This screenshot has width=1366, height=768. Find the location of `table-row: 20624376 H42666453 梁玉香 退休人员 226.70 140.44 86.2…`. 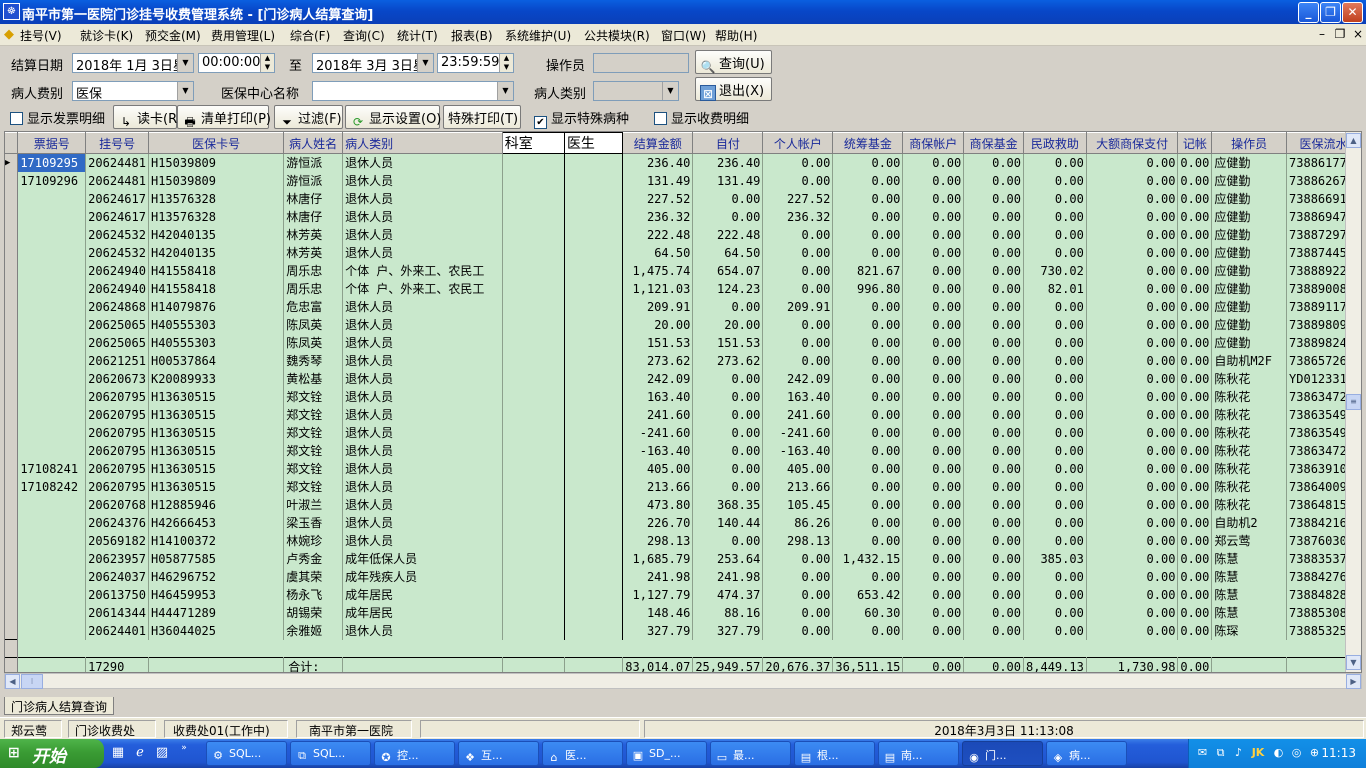

table-row: 20624376 H42666453 梁玉香 退休人员 226.70 140.44 86.2… is located at coordinates (683, 522).